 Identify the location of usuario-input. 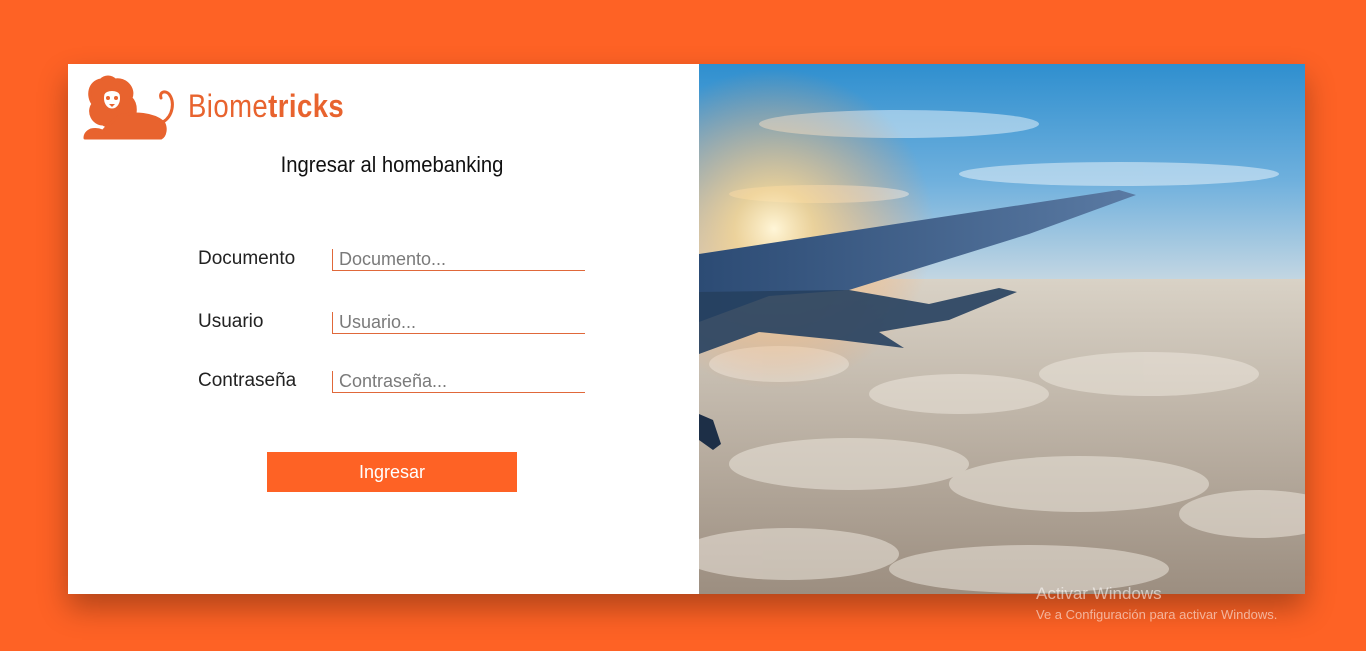
(458, 323).